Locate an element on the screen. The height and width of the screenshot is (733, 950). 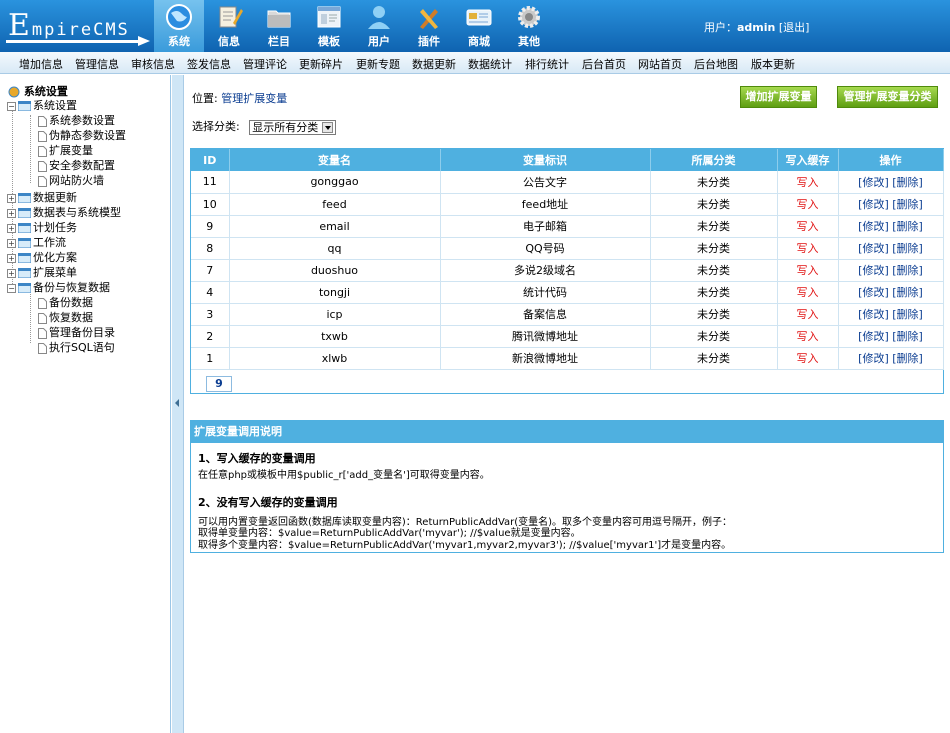
nav-tab-system: 系统 is located at coordinates (179, 26).